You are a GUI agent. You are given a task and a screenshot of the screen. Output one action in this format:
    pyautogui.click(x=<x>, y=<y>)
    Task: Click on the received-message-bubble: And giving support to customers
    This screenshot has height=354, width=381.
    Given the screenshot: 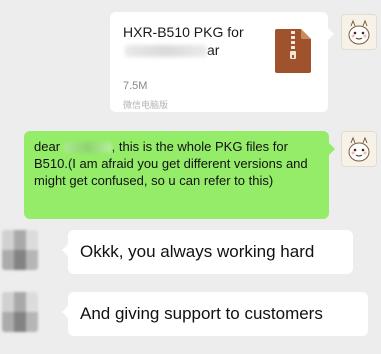 What is the action you would take?
    pyautogui.click(x=215, y=314)
    